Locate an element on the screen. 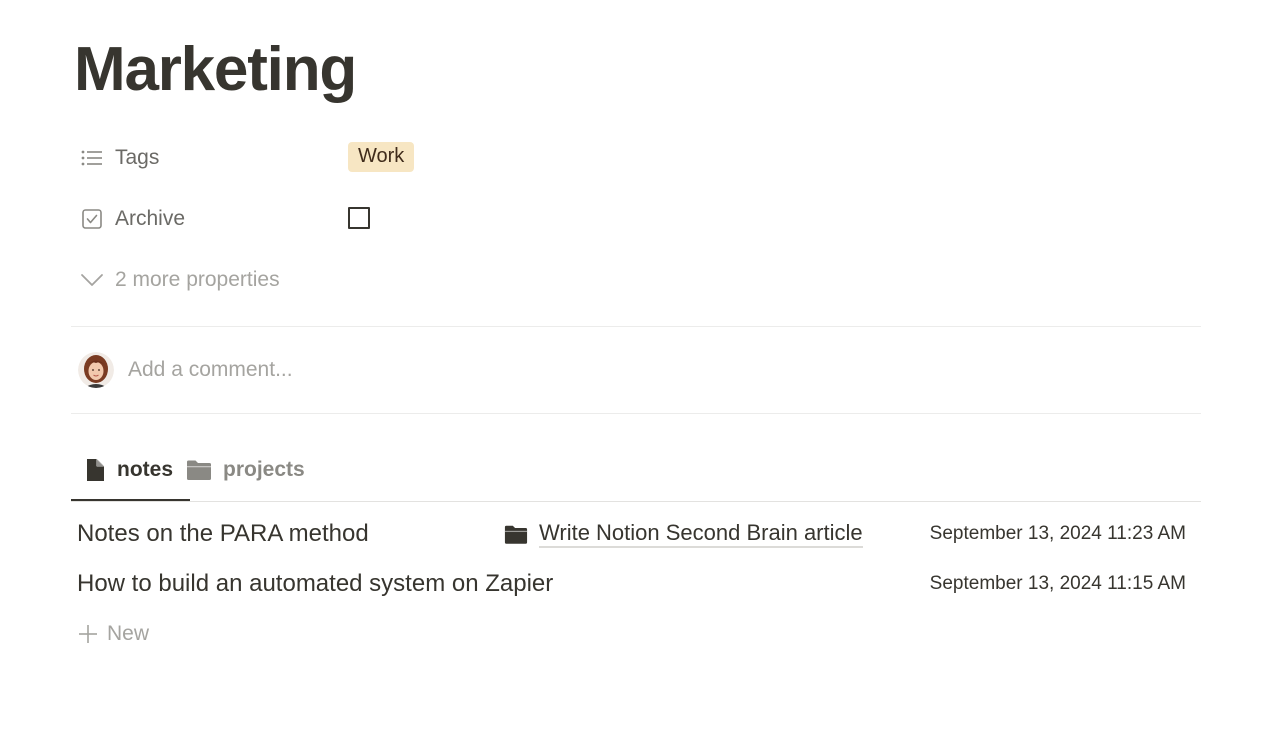  row-date: September 13, 2024 11:23 AM is located at coordinates (1057, 533).